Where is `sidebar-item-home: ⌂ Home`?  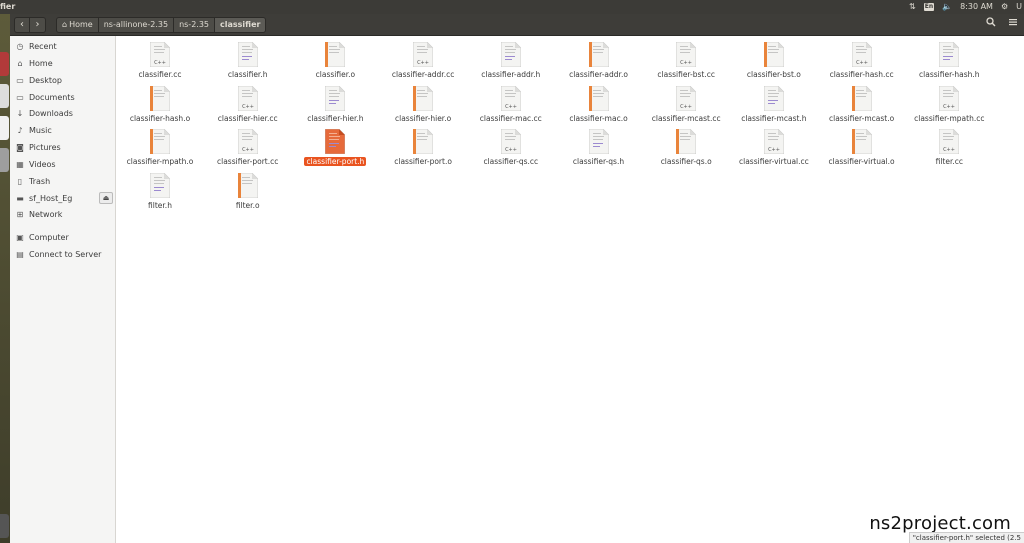 sidebar-item-home: ⌂ Home is located at coordinates (62, 64).